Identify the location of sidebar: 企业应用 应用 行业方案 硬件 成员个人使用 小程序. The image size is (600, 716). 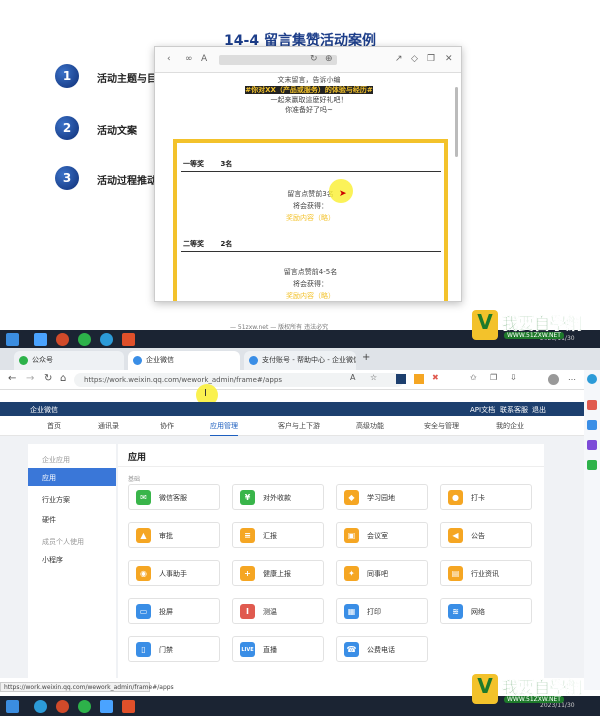
(72, 564).